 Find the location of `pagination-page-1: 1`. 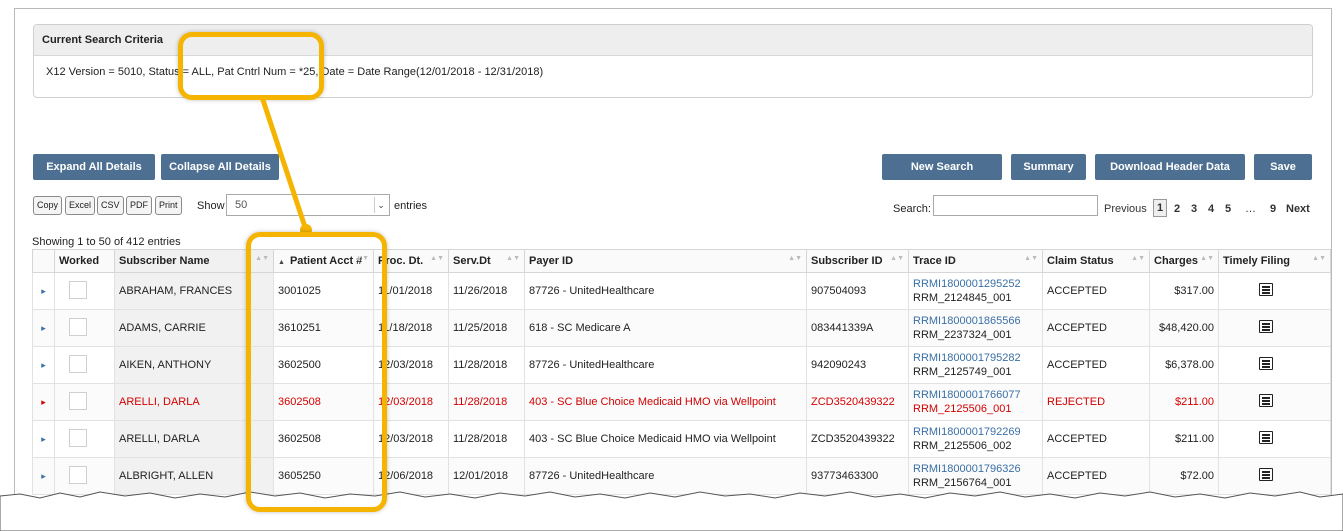

pagination-page-1: 1 is located at coordinates (1160, 208).